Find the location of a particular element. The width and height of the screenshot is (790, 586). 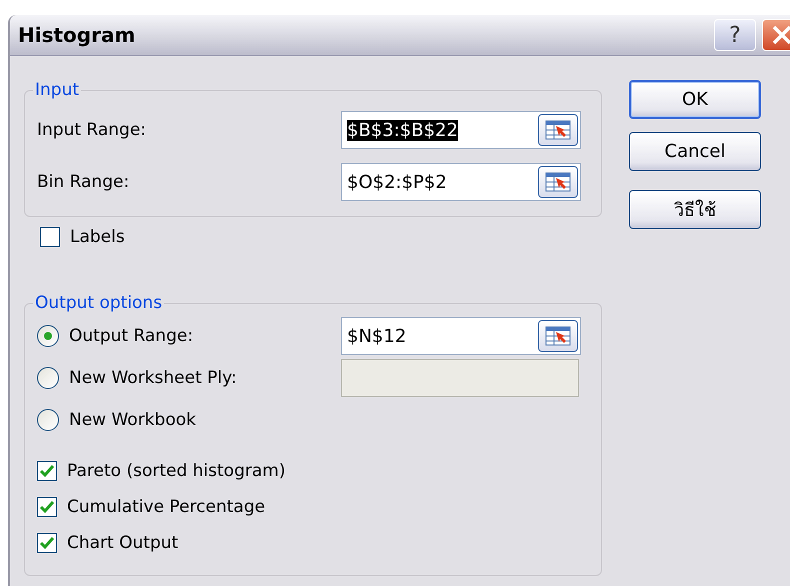

range-field: $B$3:$B$22 is located at coordinates (461, 130).